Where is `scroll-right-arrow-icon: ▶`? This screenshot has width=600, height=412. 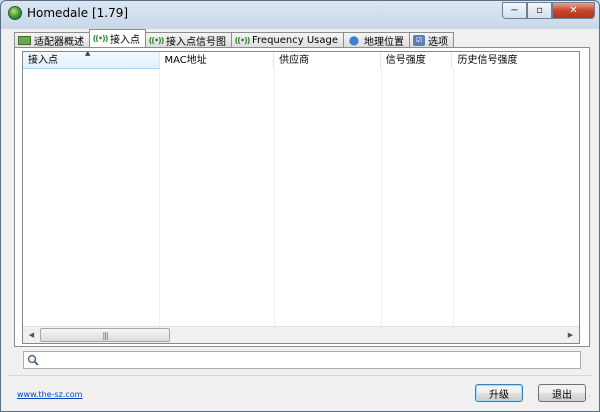
scroll-right-arrow-icon: ▶ is located at coordinates (570, 335).